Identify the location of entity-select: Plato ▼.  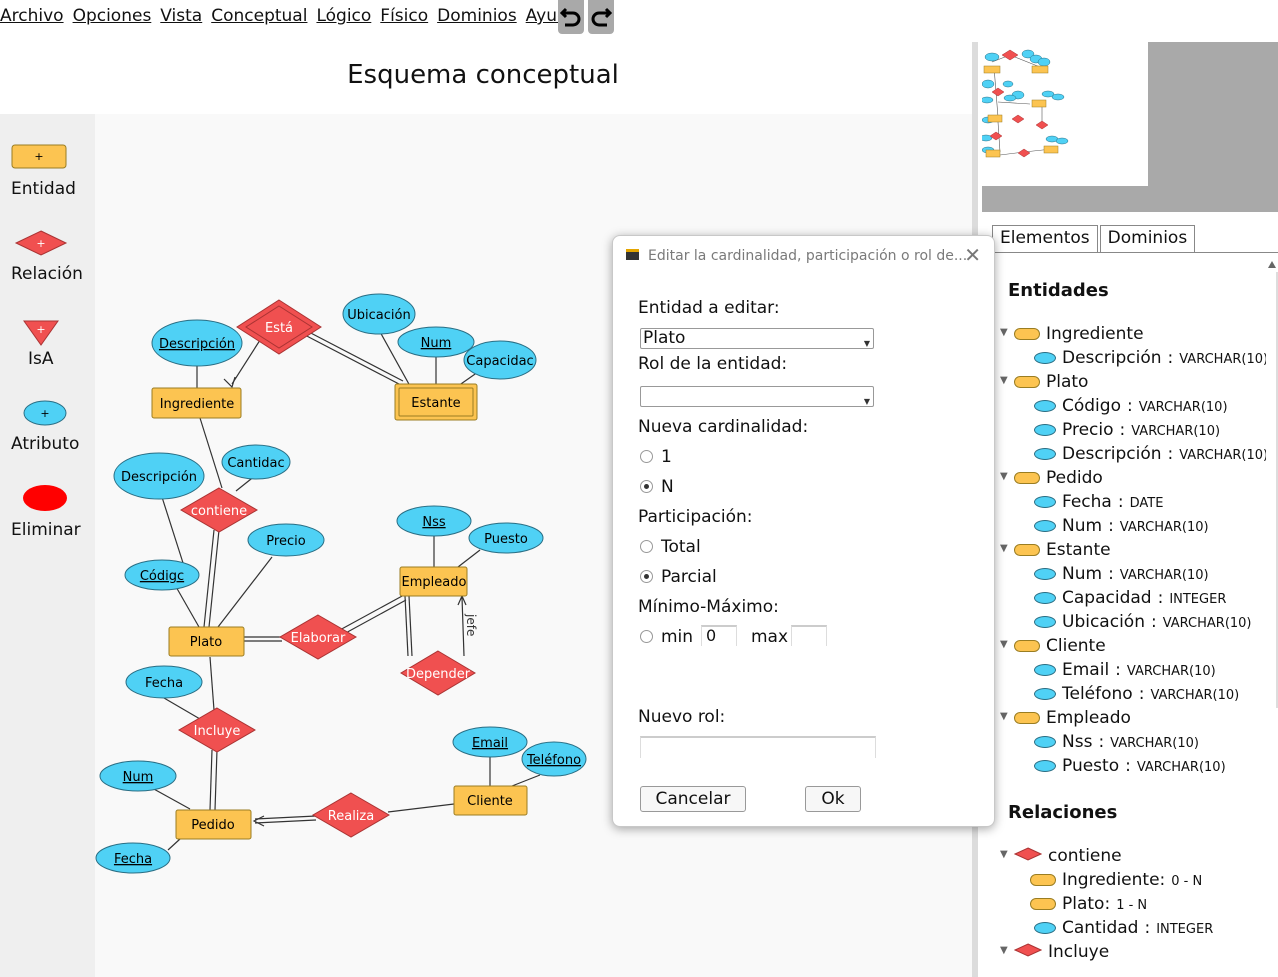
(757, 338).